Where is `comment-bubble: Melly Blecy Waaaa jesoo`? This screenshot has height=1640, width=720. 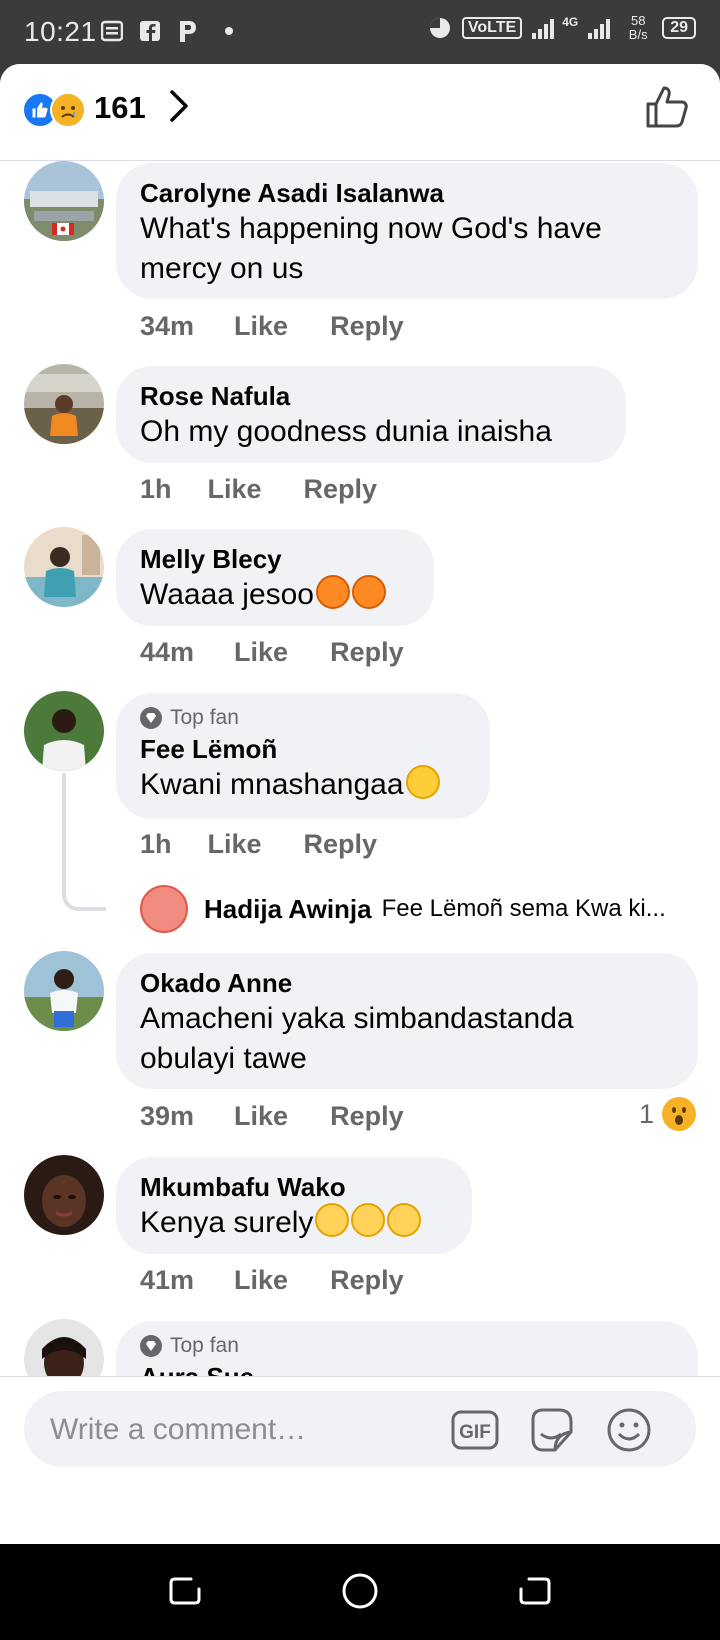 comment-bubble: Melly Blecy Waaaa jesoo is located at coordinates (275, 577).